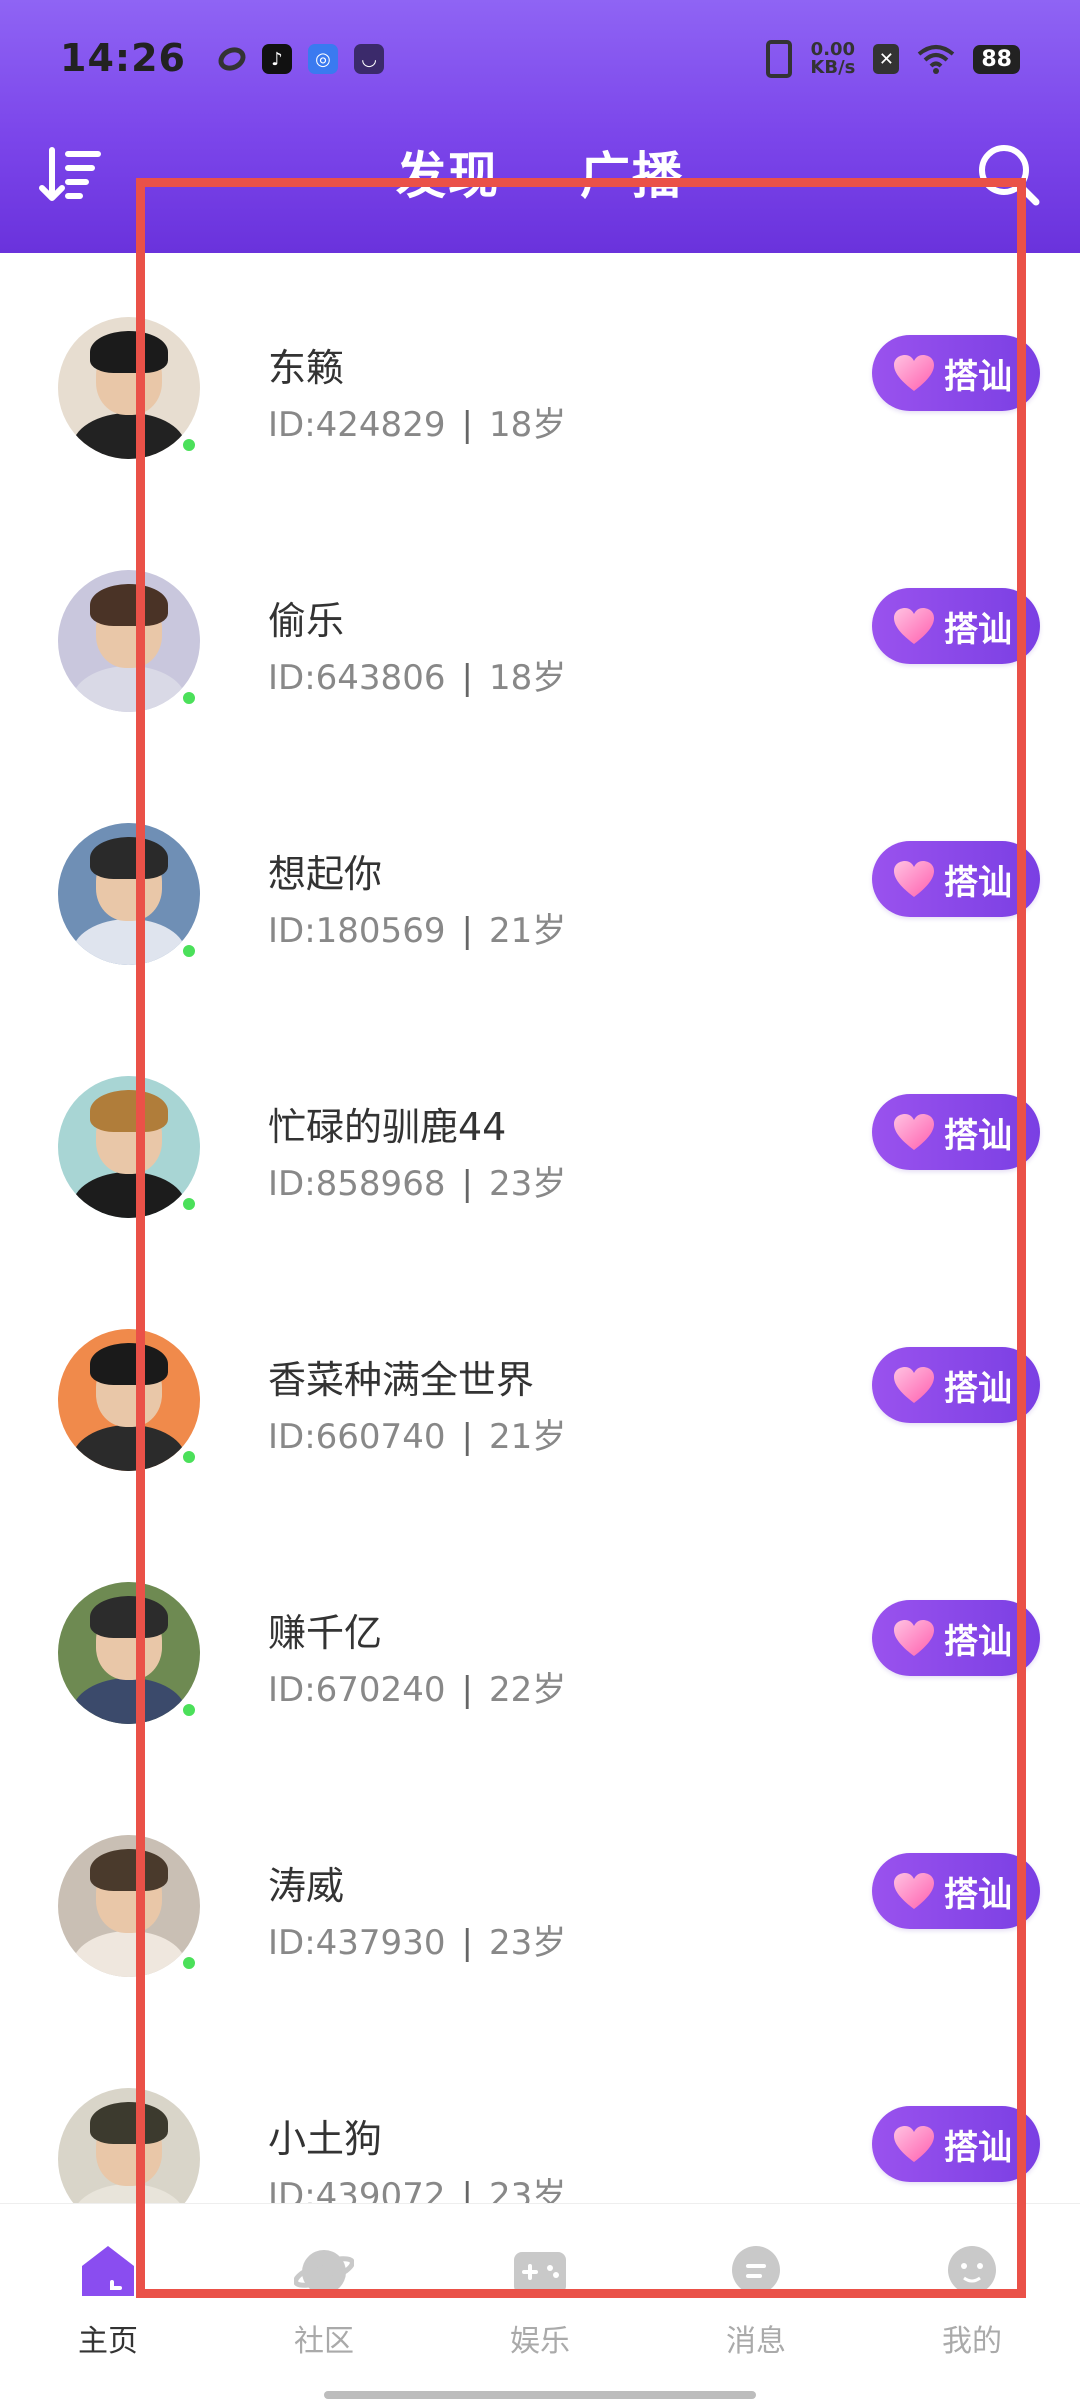  What do you see at coordinates (108, 2341) in the screenshot?
I see `nav-home-label: 主页` at bounding box center [108, 2341].